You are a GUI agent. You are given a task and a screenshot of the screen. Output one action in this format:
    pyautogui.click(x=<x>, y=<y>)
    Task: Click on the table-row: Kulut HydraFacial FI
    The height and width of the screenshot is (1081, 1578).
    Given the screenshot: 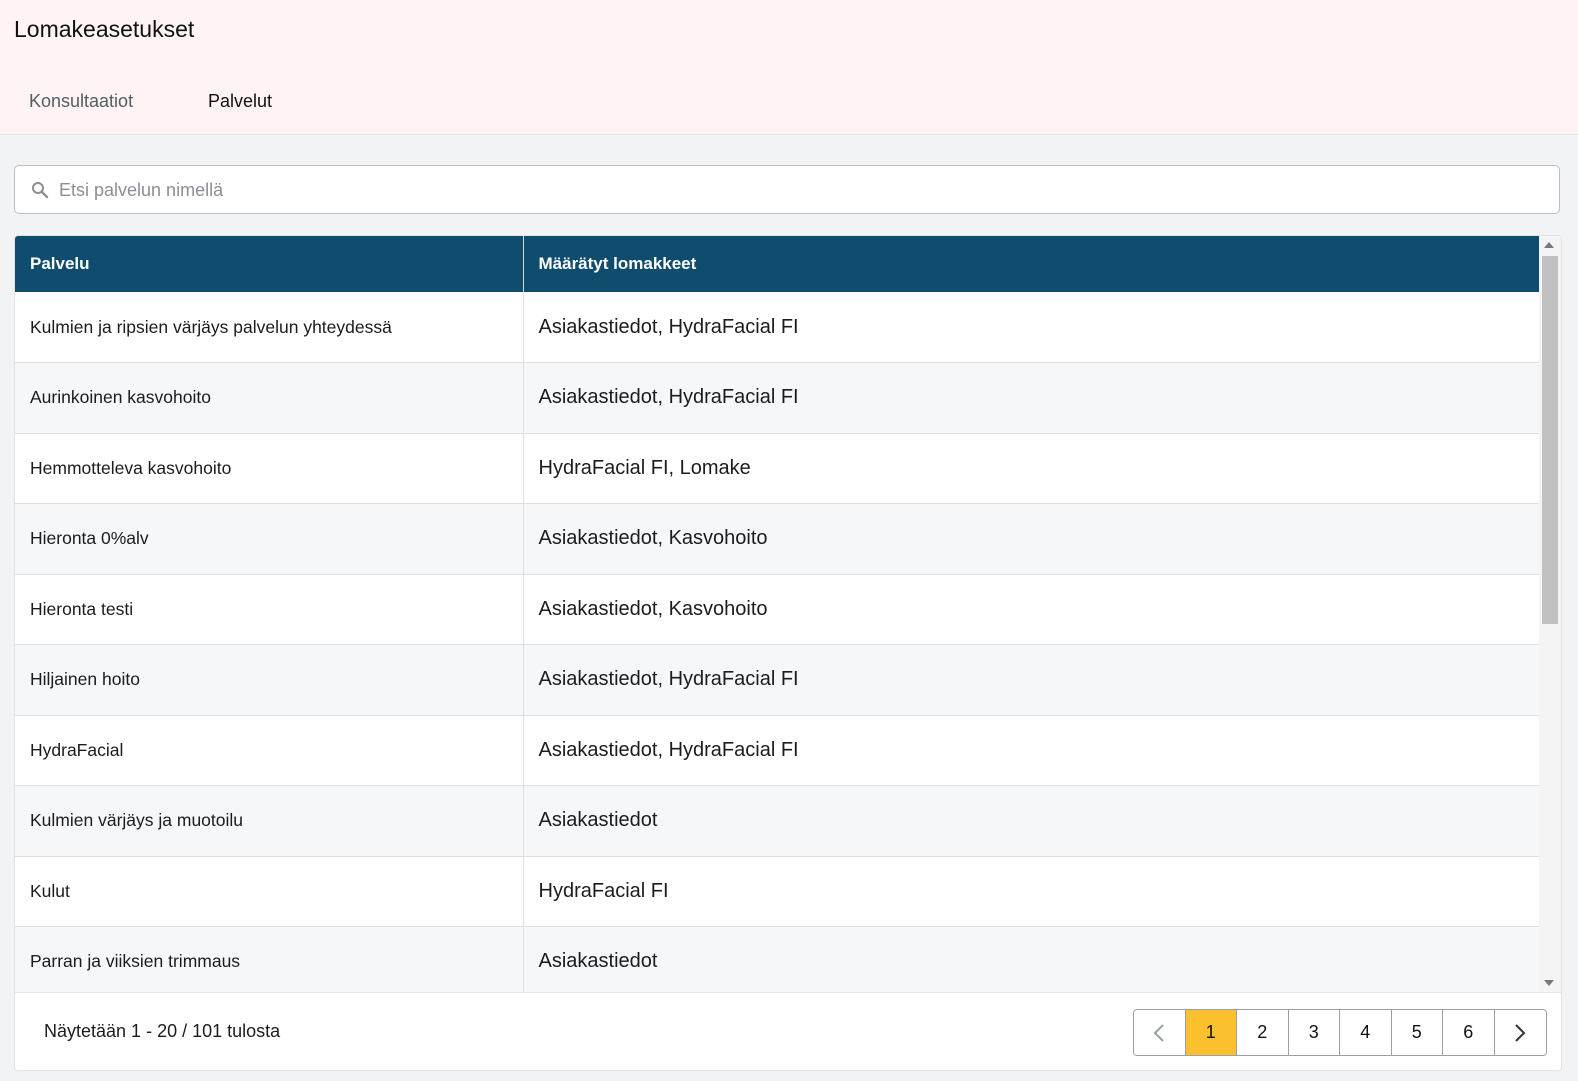 What is the action you would take?
    pyautogui.click(x=777, y=891)
    